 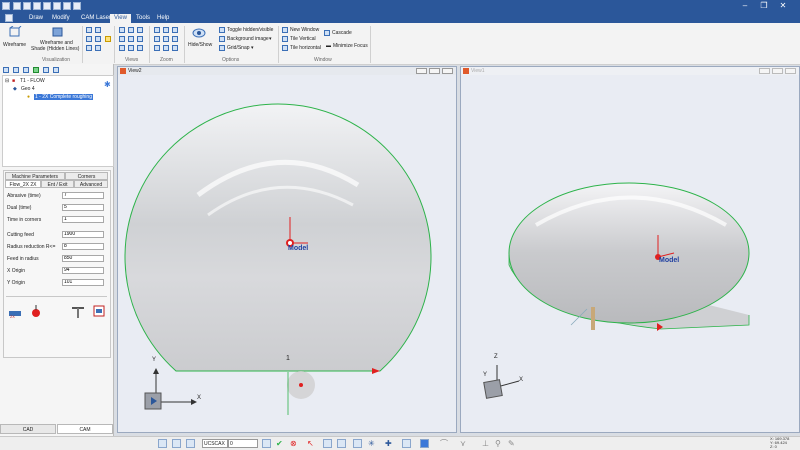 What do you see at coordinates (122, 48) in the screenshot?
I see `view-7-icon` at bounding box center [122, 48].